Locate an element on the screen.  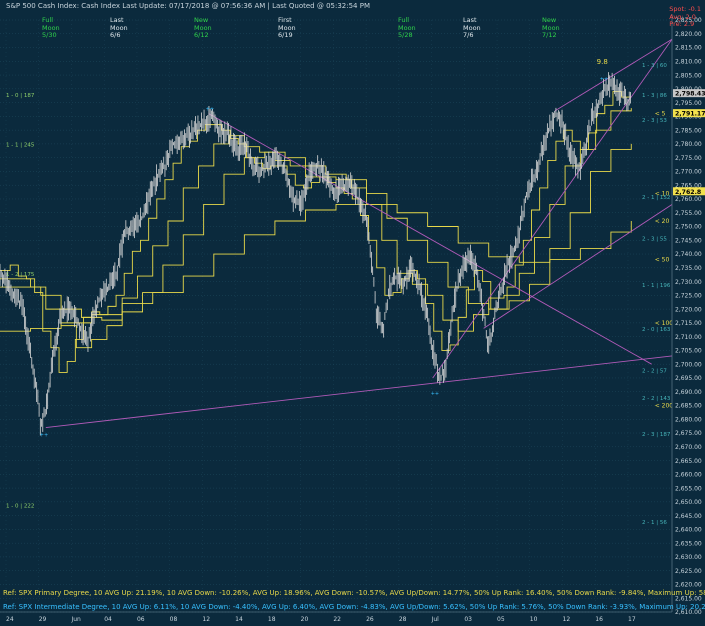
y-tick-label: 2,770.00 is located at coordinates (688, 172).